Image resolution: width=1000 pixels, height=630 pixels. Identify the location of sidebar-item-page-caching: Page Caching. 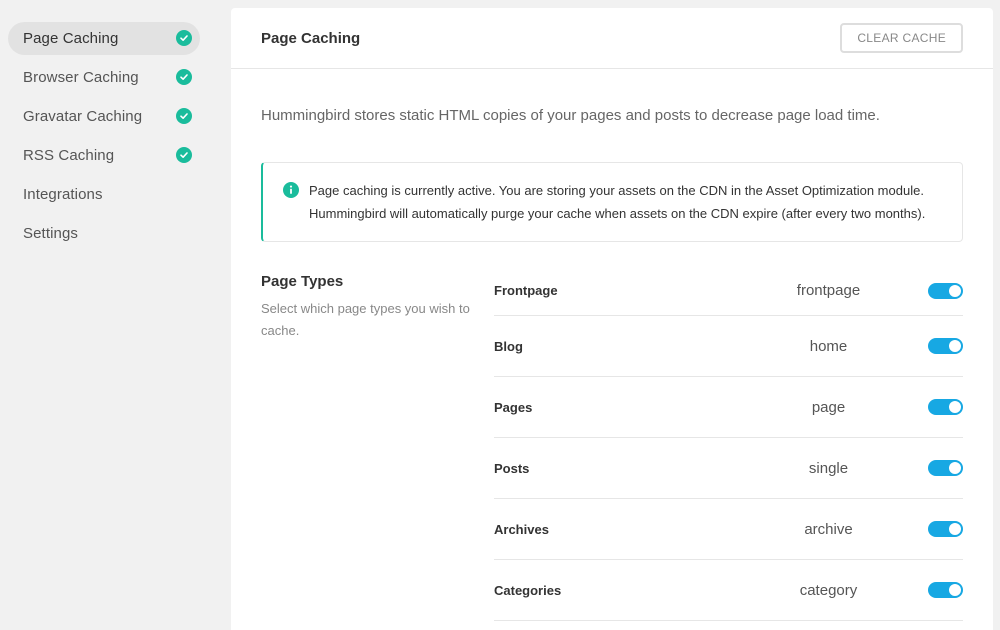
(104, 38).